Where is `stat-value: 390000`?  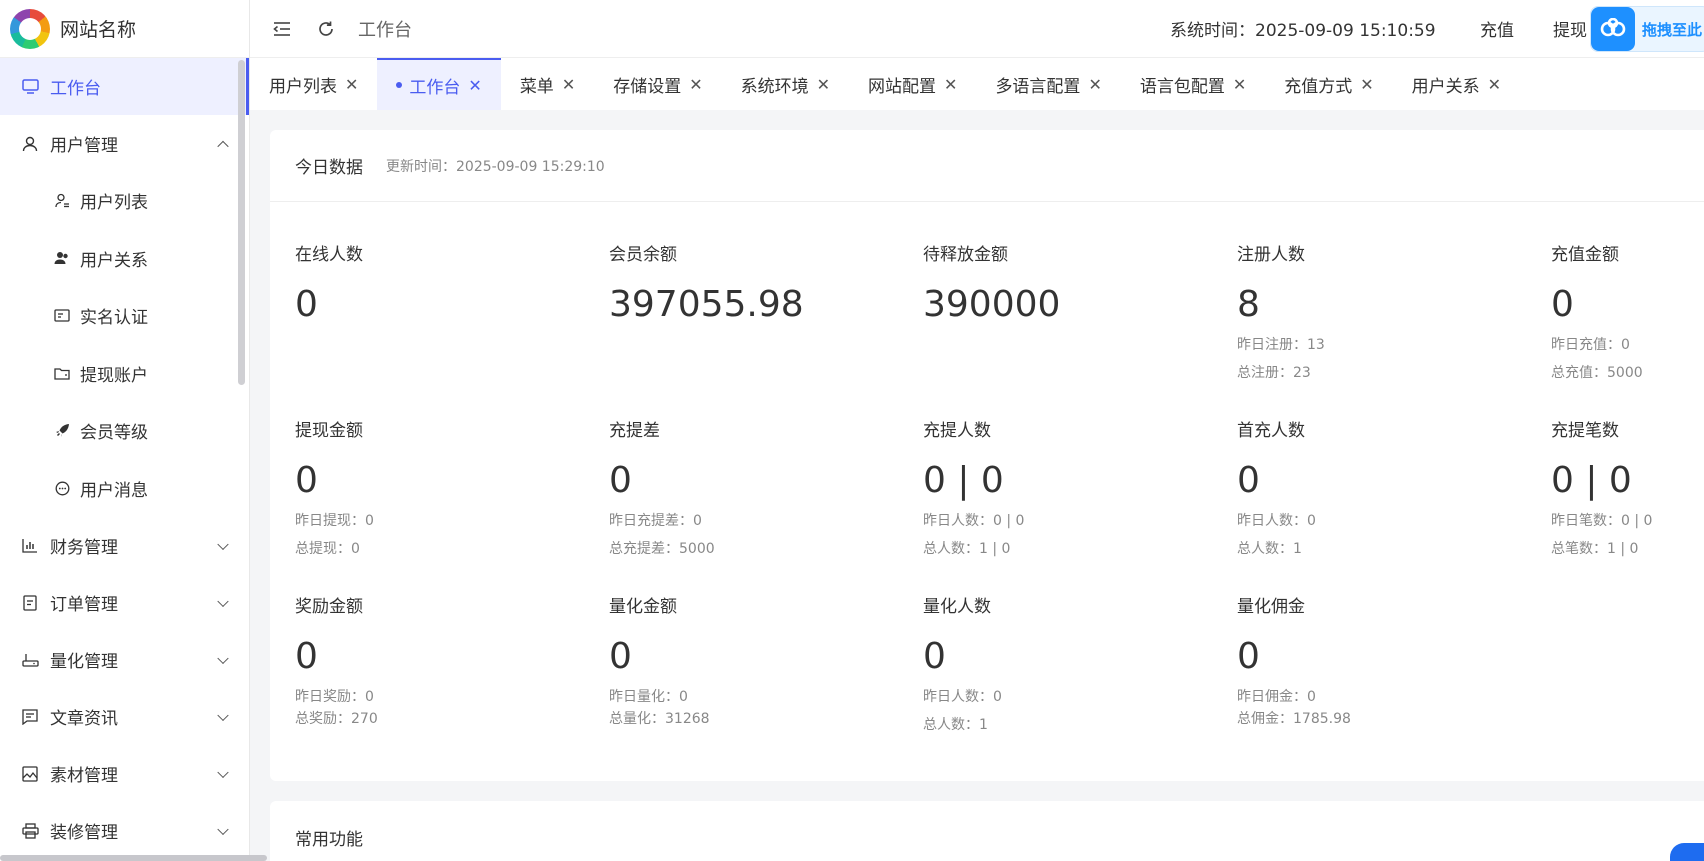 stat-value: 390000 is located at coordinates (992, 304).